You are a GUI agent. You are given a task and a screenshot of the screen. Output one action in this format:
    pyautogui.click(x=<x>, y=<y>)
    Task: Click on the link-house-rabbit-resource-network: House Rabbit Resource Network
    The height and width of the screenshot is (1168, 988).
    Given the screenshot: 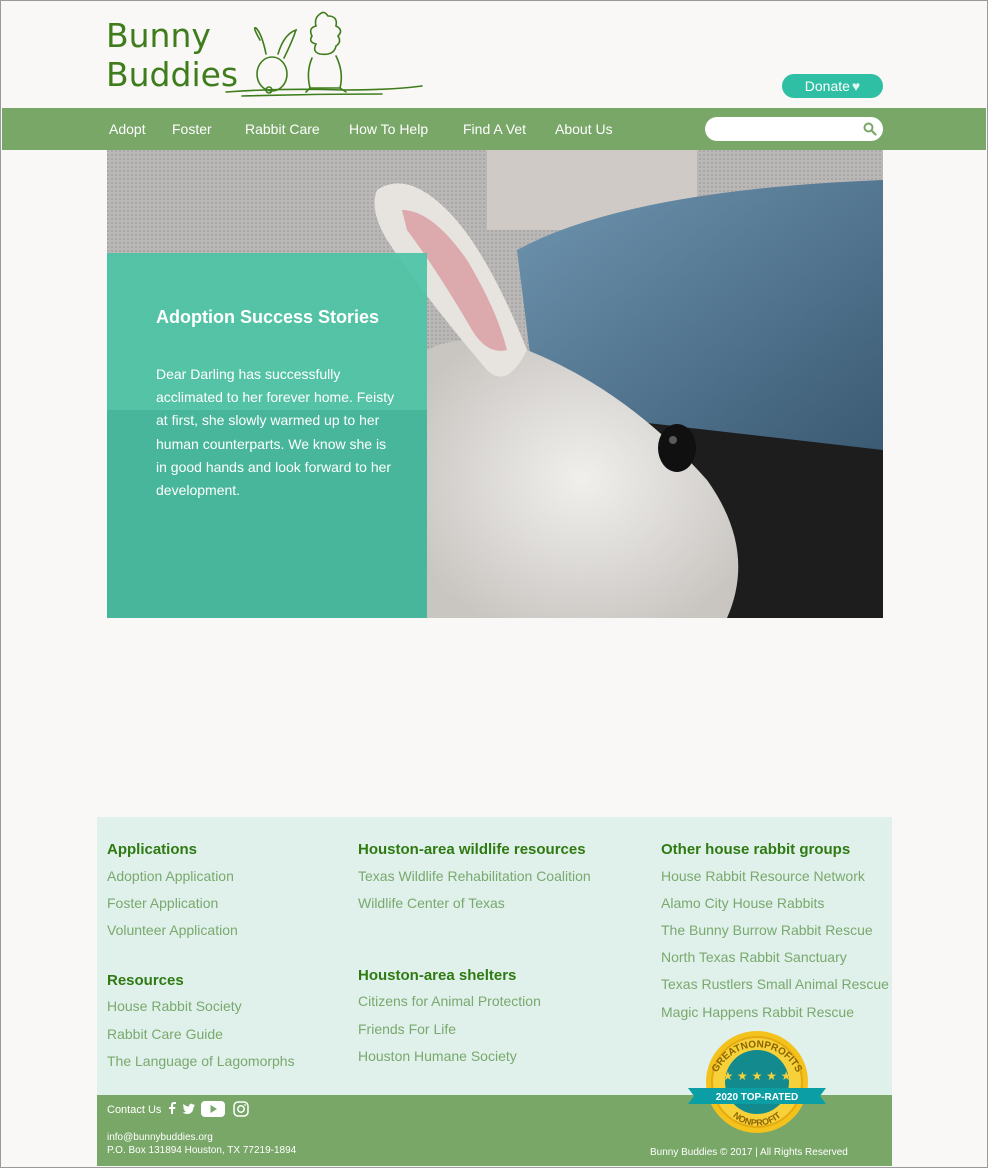 What is the action you would take?
    pyautogui.click(x=763, y=876)
    